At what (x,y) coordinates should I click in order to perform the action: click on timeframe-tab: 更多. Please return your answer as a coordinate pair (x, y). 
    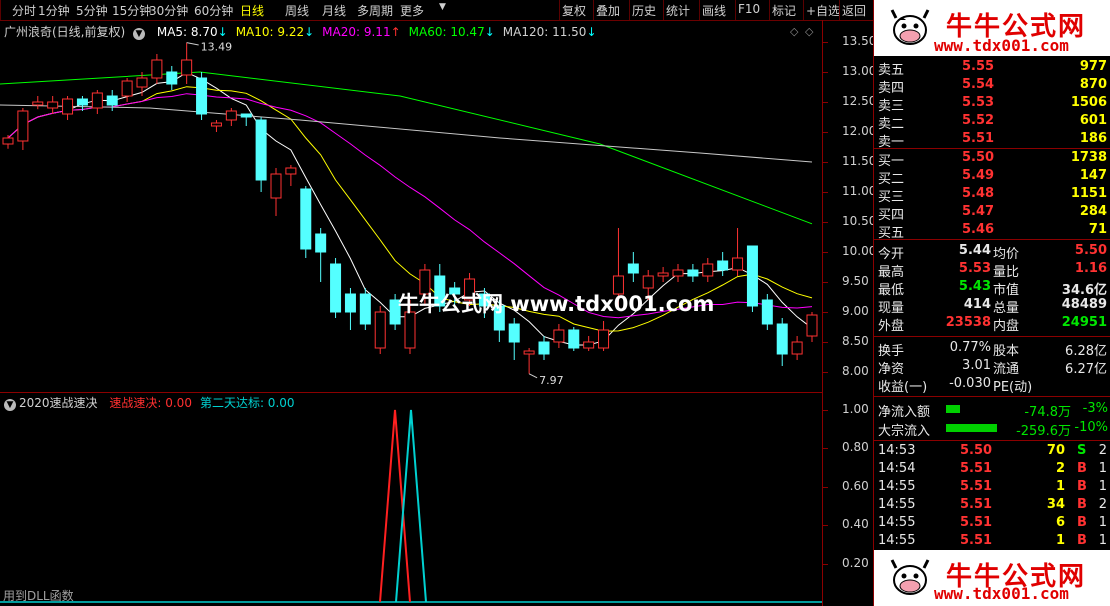
    Looking at the image, I should click on (412, 10).